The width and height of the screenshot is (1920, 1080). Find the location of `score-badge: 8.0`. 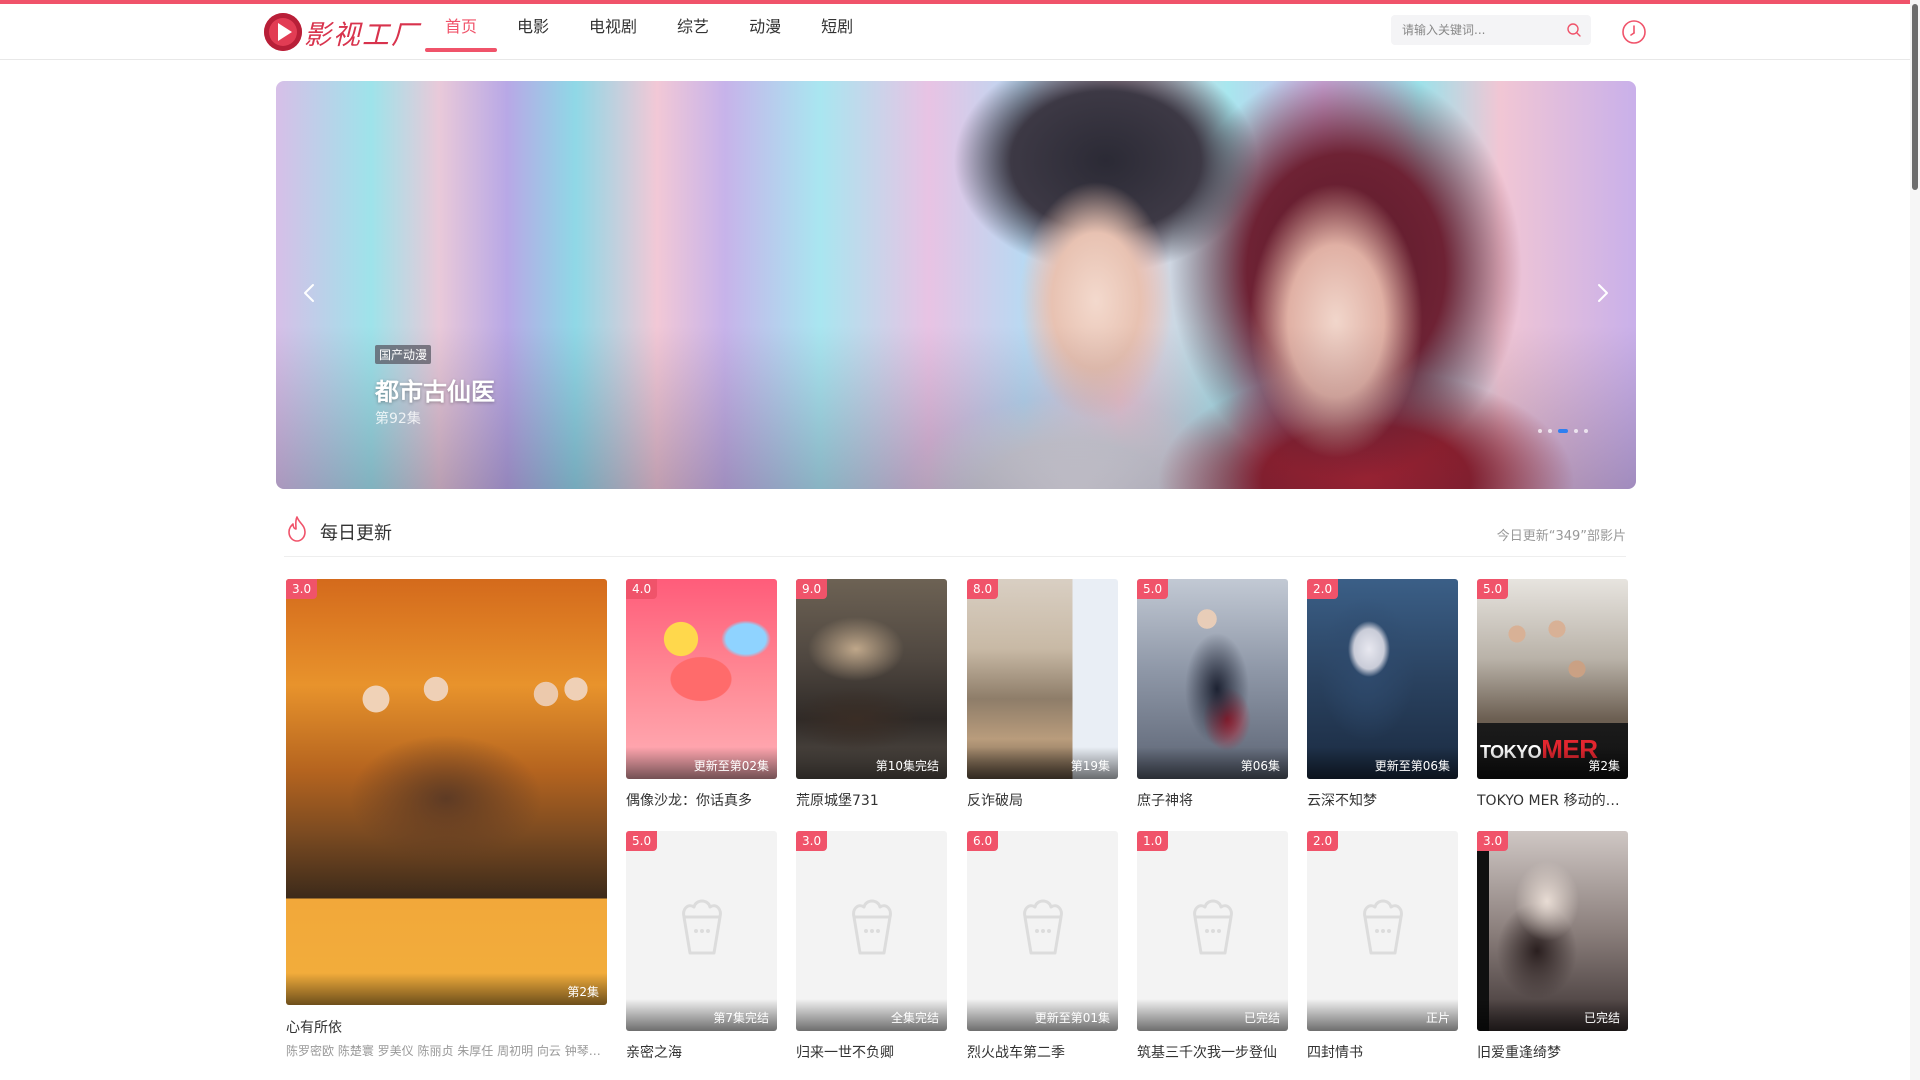

score-badge: 8.0 is located at coordinates (983, 589).